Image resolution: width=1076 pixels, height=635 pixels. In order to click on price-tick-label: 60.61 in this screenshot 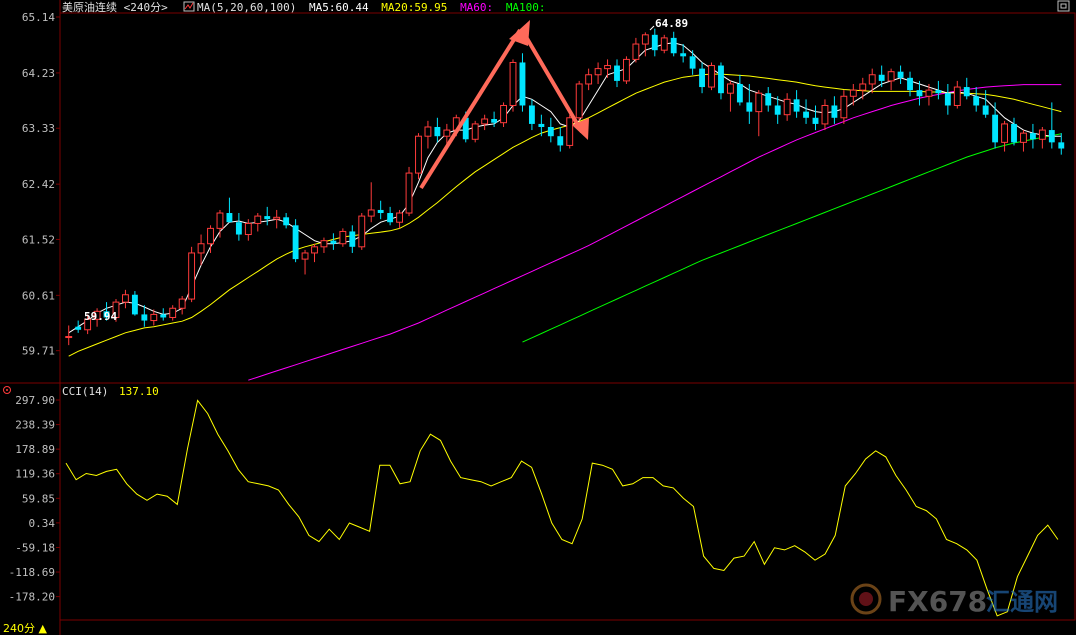, I will do `click(38, 295)`.